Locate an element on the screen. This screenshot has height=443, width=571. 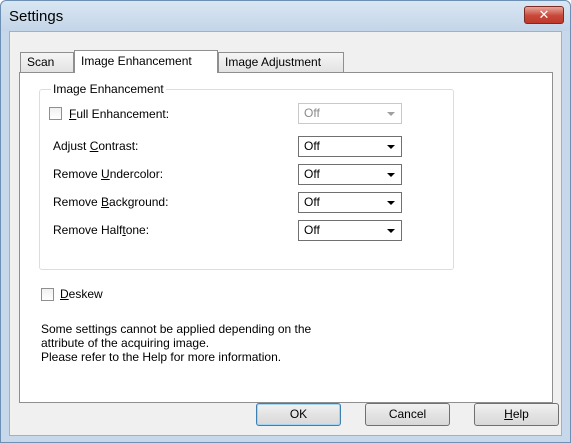
close-button: ✕ is located at coordinates (544, 15).